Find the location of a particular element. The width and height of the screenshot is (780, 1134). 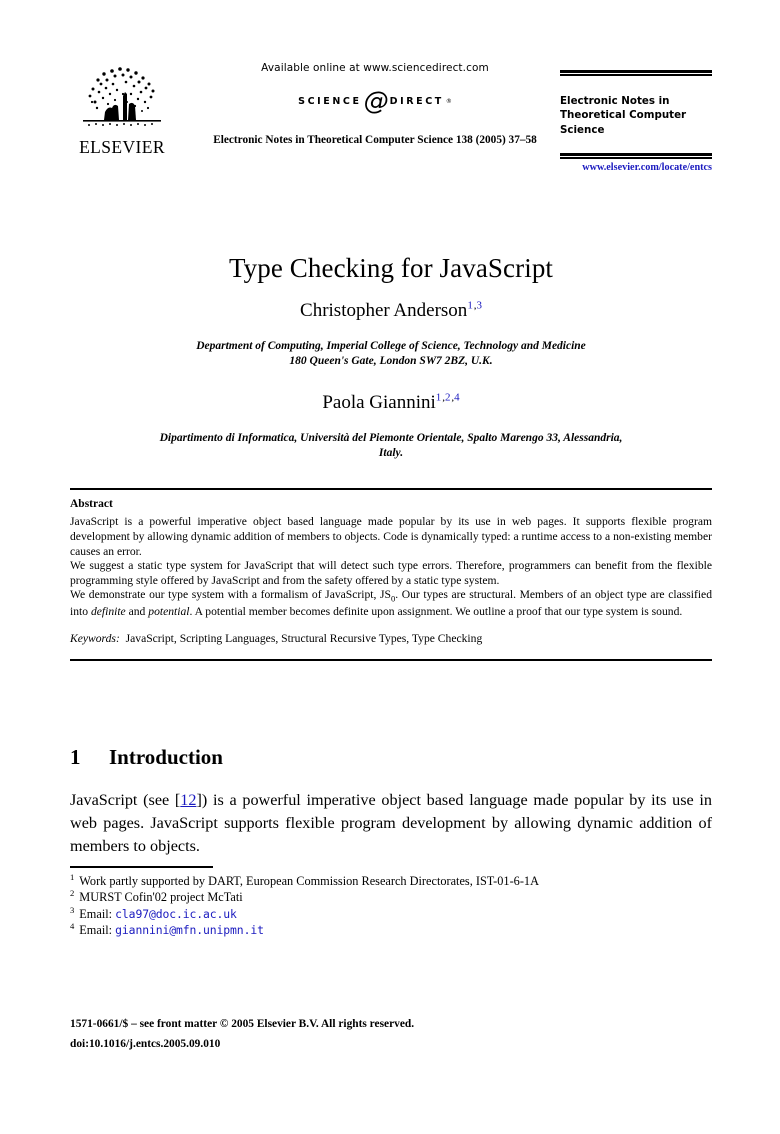

abstract-rule-bottom is located at coordinates (391, 660).